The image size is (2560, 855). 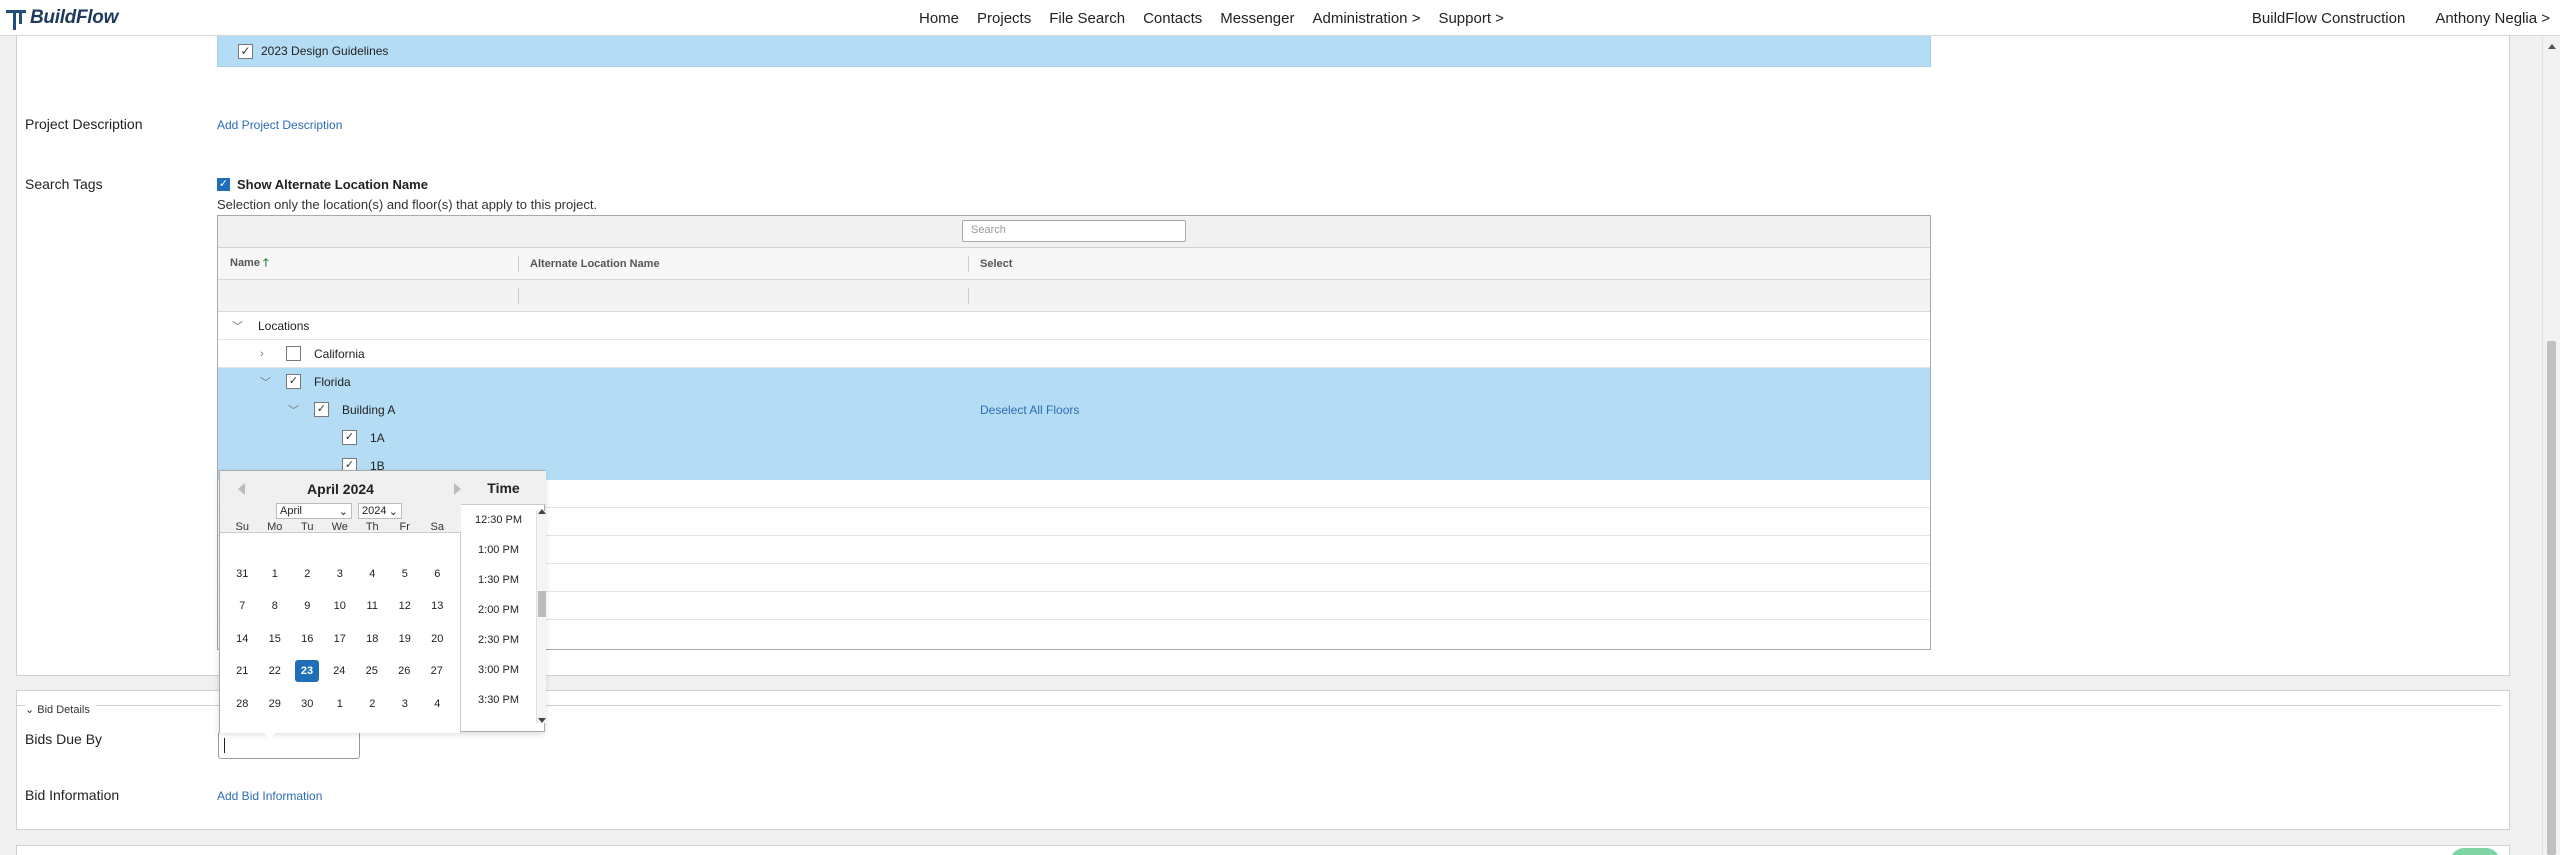 What do you see at coordinates (293, 353) in the screenshot?
I see `california-checkbox` at bounding box center [293, 353].